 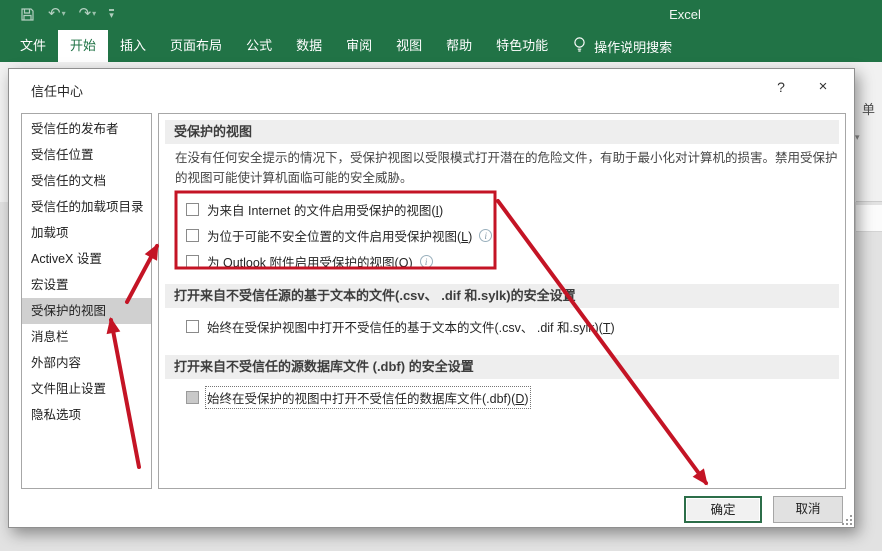 I want to click on save-icon, so click(x=27, y=14).